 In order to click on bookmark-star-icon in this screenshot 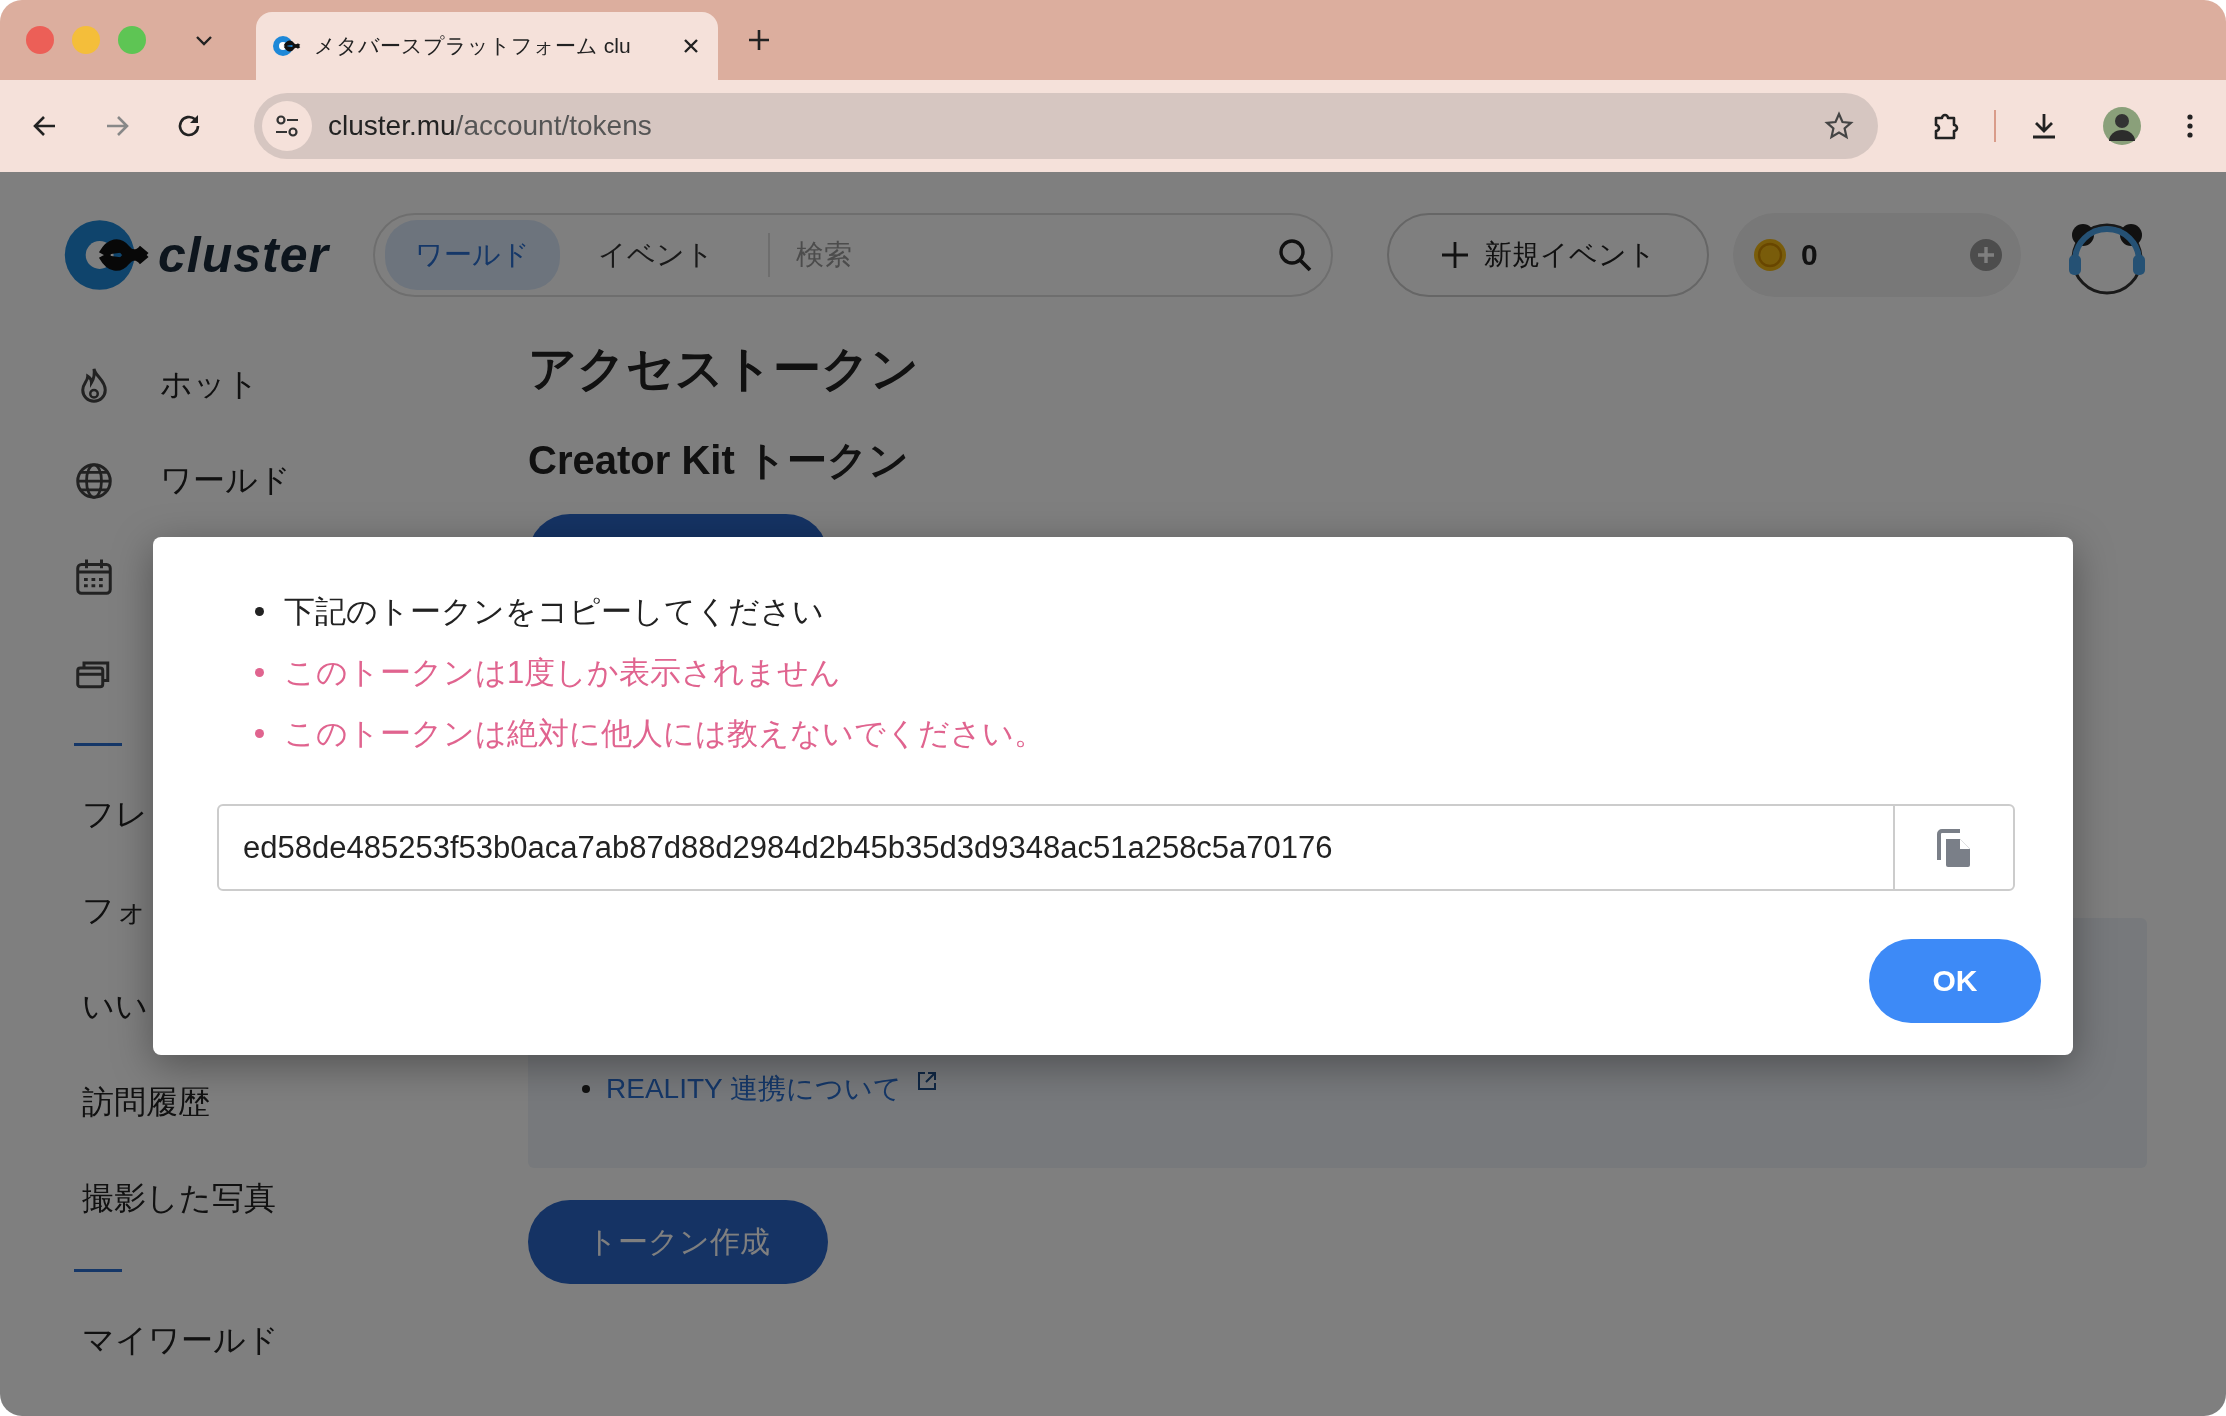, I will do `click(1839, 126)`.